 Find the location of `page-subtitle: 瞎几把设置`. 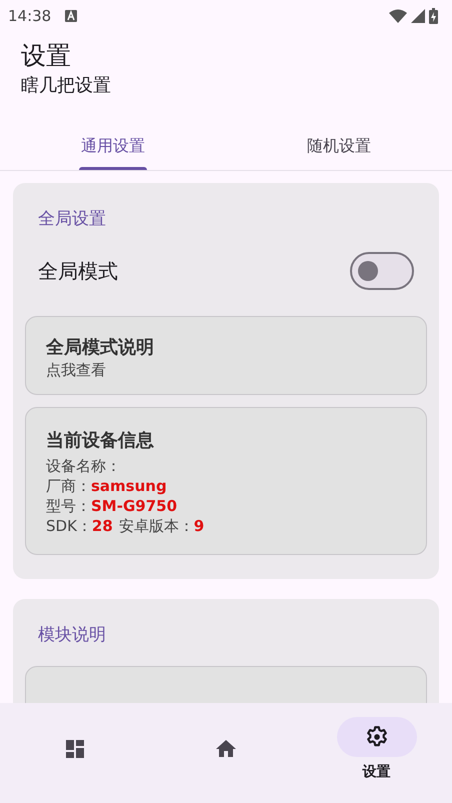

page-subtitle: 瞎几把设置 is located at coordinates (66, 86).